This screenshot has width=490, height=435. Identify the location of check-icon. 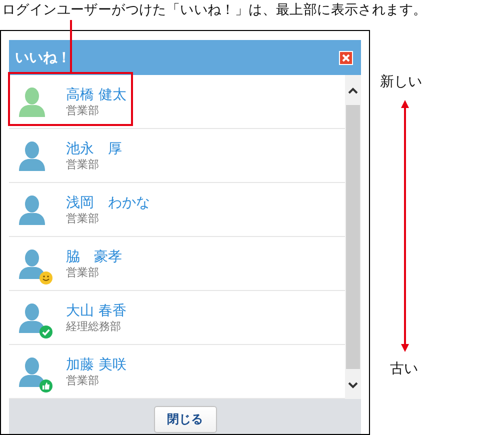
(46, 332).